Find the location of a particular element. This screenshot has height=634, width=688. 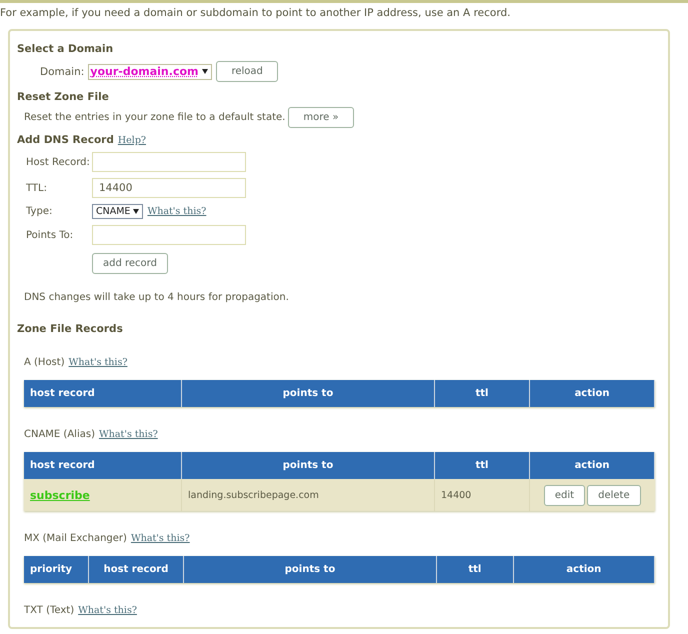

domain-dropdown: your-domain.com is located at coordinates (150, 72).